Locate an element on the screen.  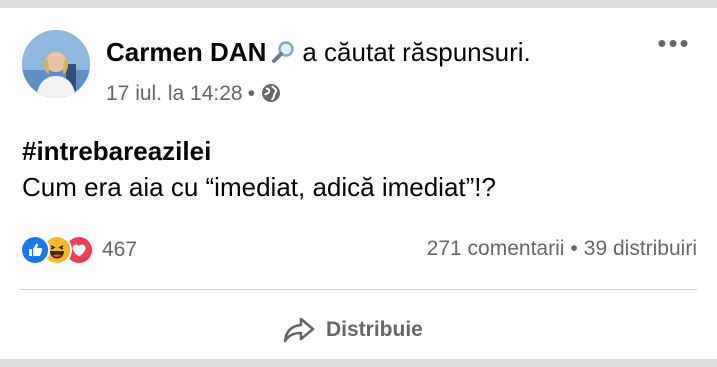
share-button: Distribuie is located at coordinates (352, 330).